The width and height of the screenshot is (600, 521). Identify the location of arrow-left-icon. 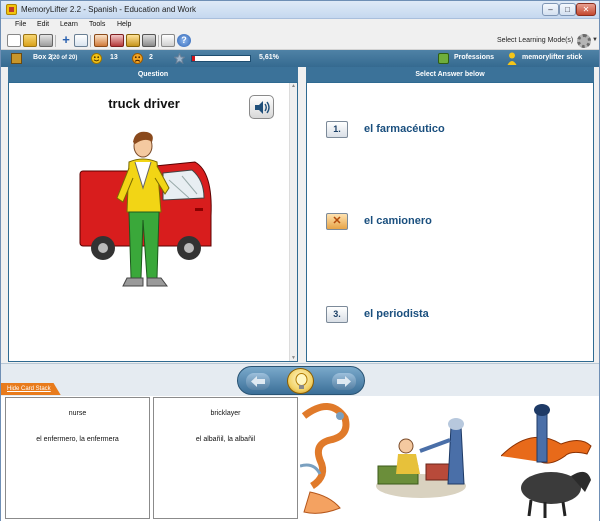
(258, 381).